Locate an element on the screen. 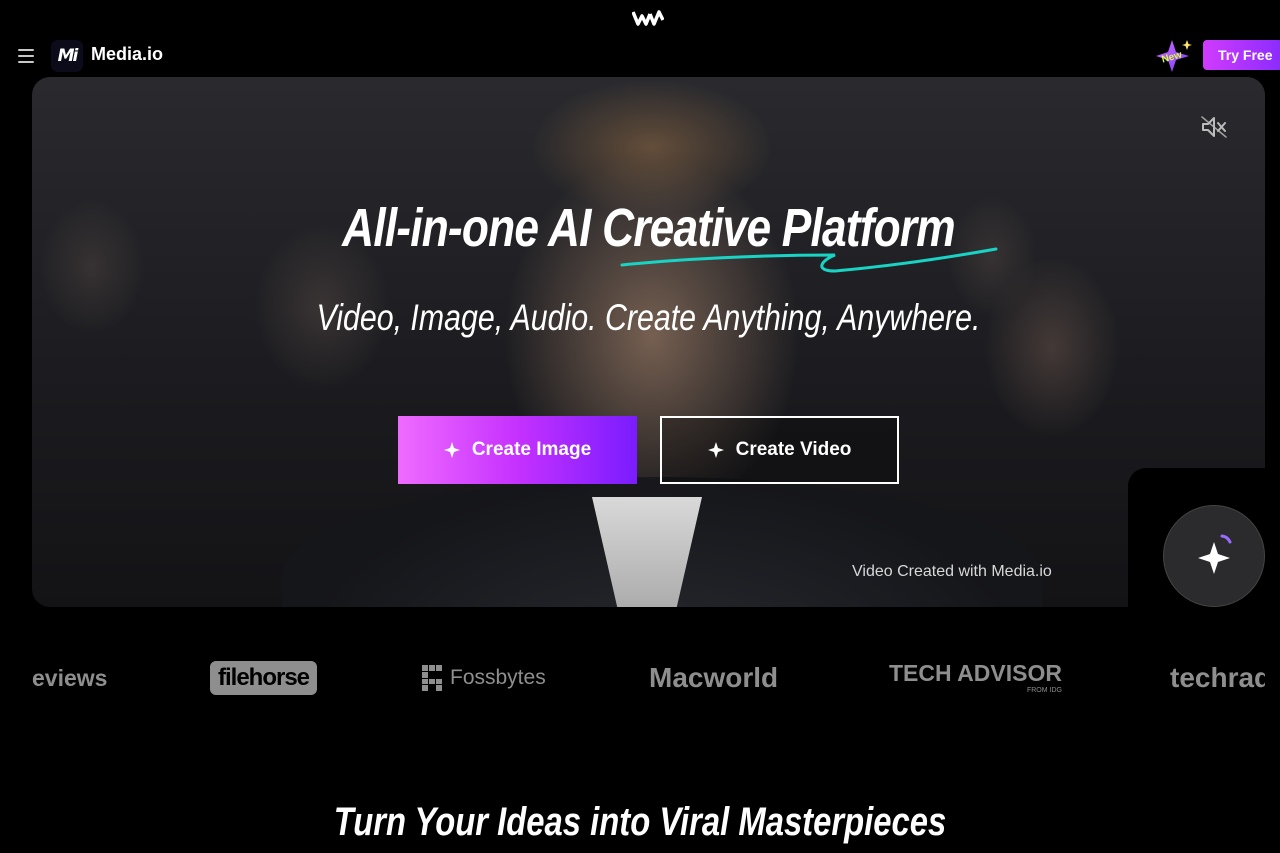 Image resolution: width=1280 pixels, height=853 pixels. menu-icon is located at coordinates (26, 56).